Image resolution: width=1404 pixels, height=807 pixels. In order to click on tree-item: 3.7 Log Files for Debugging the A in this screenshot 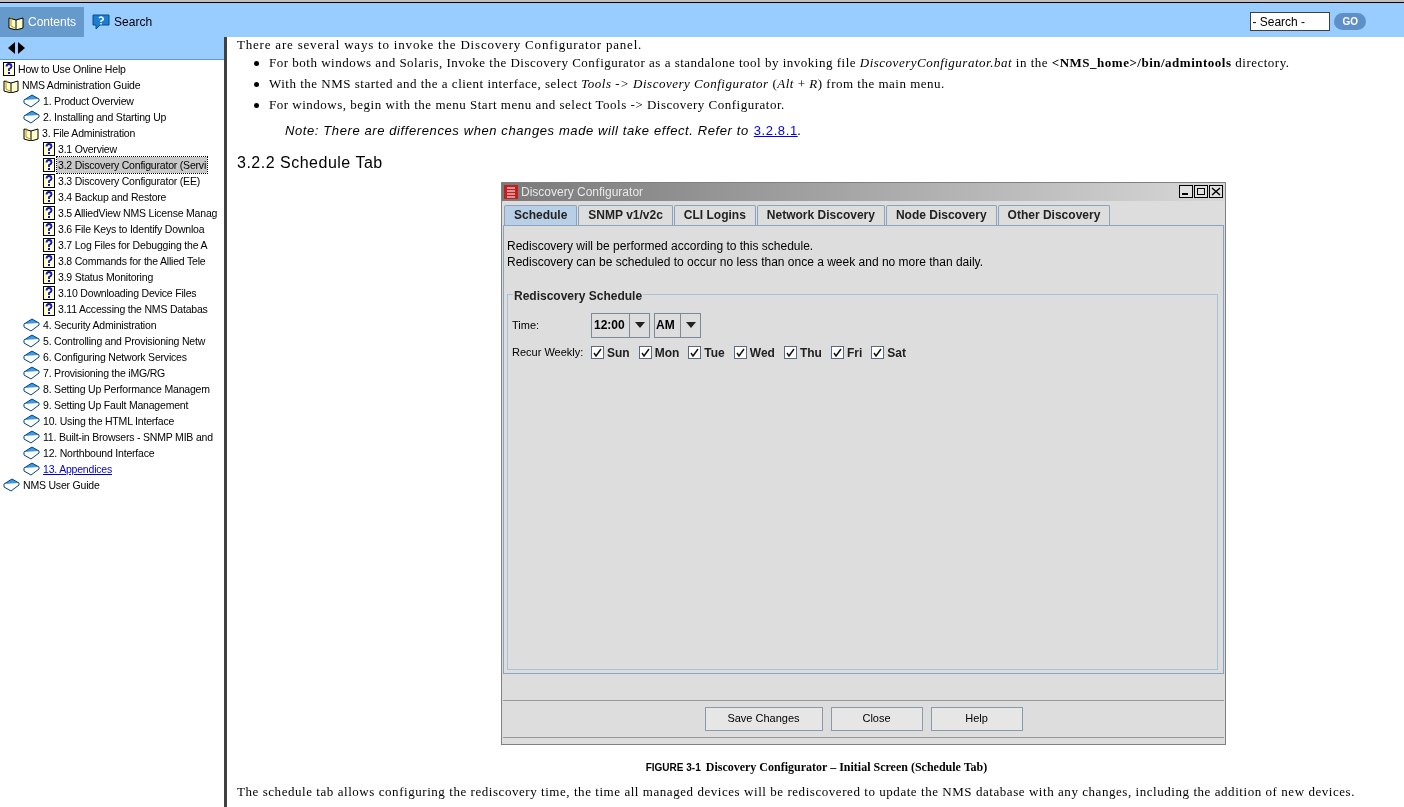, I will do `click(133, 245)`.